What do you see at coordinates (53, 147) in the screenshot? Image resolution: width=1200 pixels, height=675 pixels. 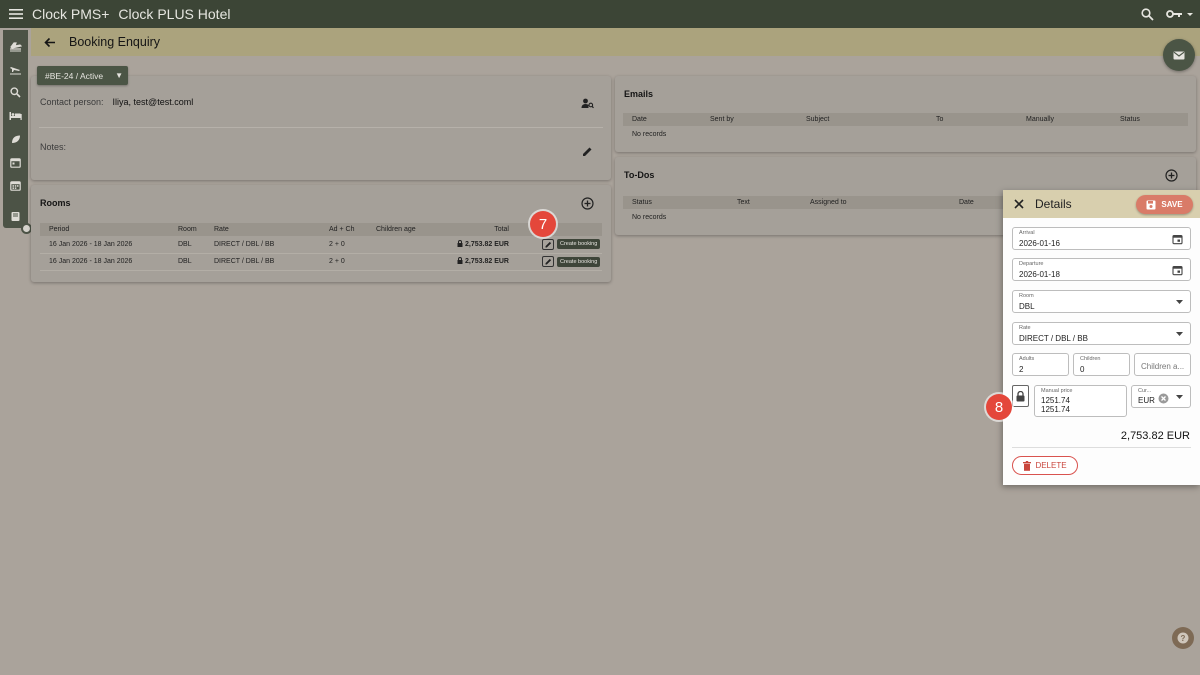 I see `notes-label: Notes:` at bounding box center [53, 147].